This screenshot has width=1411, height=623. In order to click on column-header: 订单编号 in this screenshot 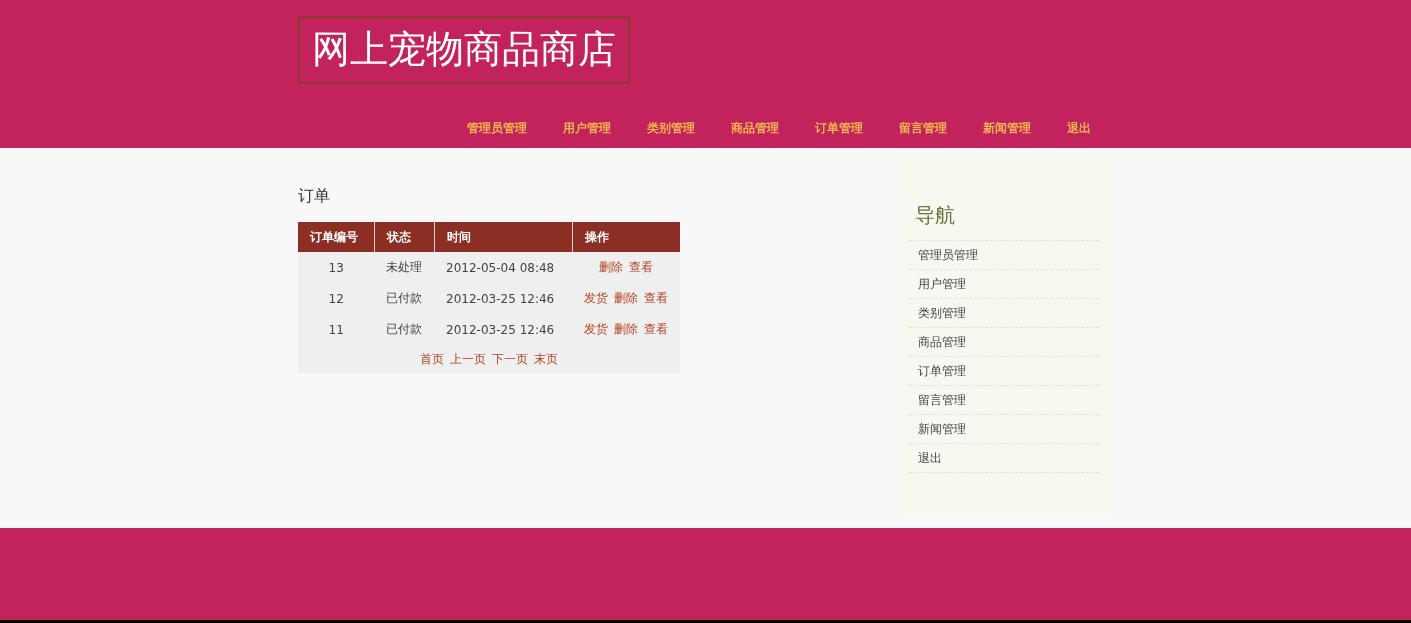, I will do `click(336, 237)`.